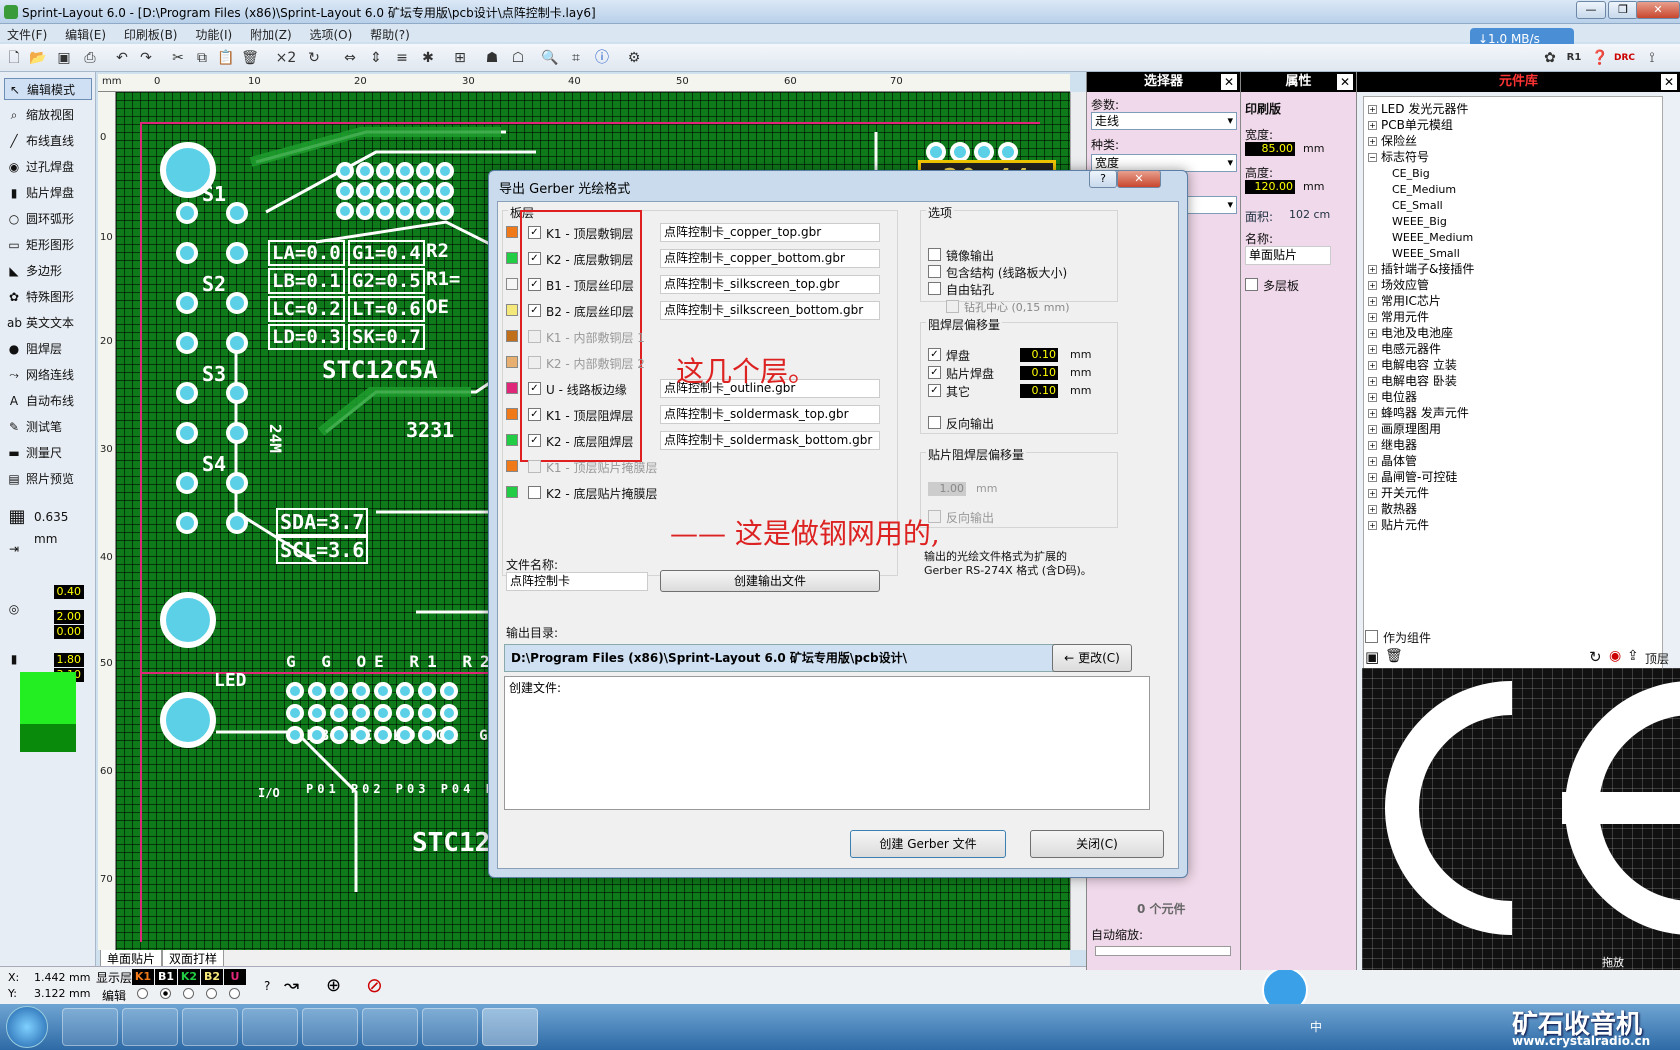 Image resolution: width=1680 pixels, height=1050 pixels. What do you see at coordinates (1092, 658) in the screenshot?
I see `change-dir-button: ← 更改(C)` at bounding box center [1092, 658].